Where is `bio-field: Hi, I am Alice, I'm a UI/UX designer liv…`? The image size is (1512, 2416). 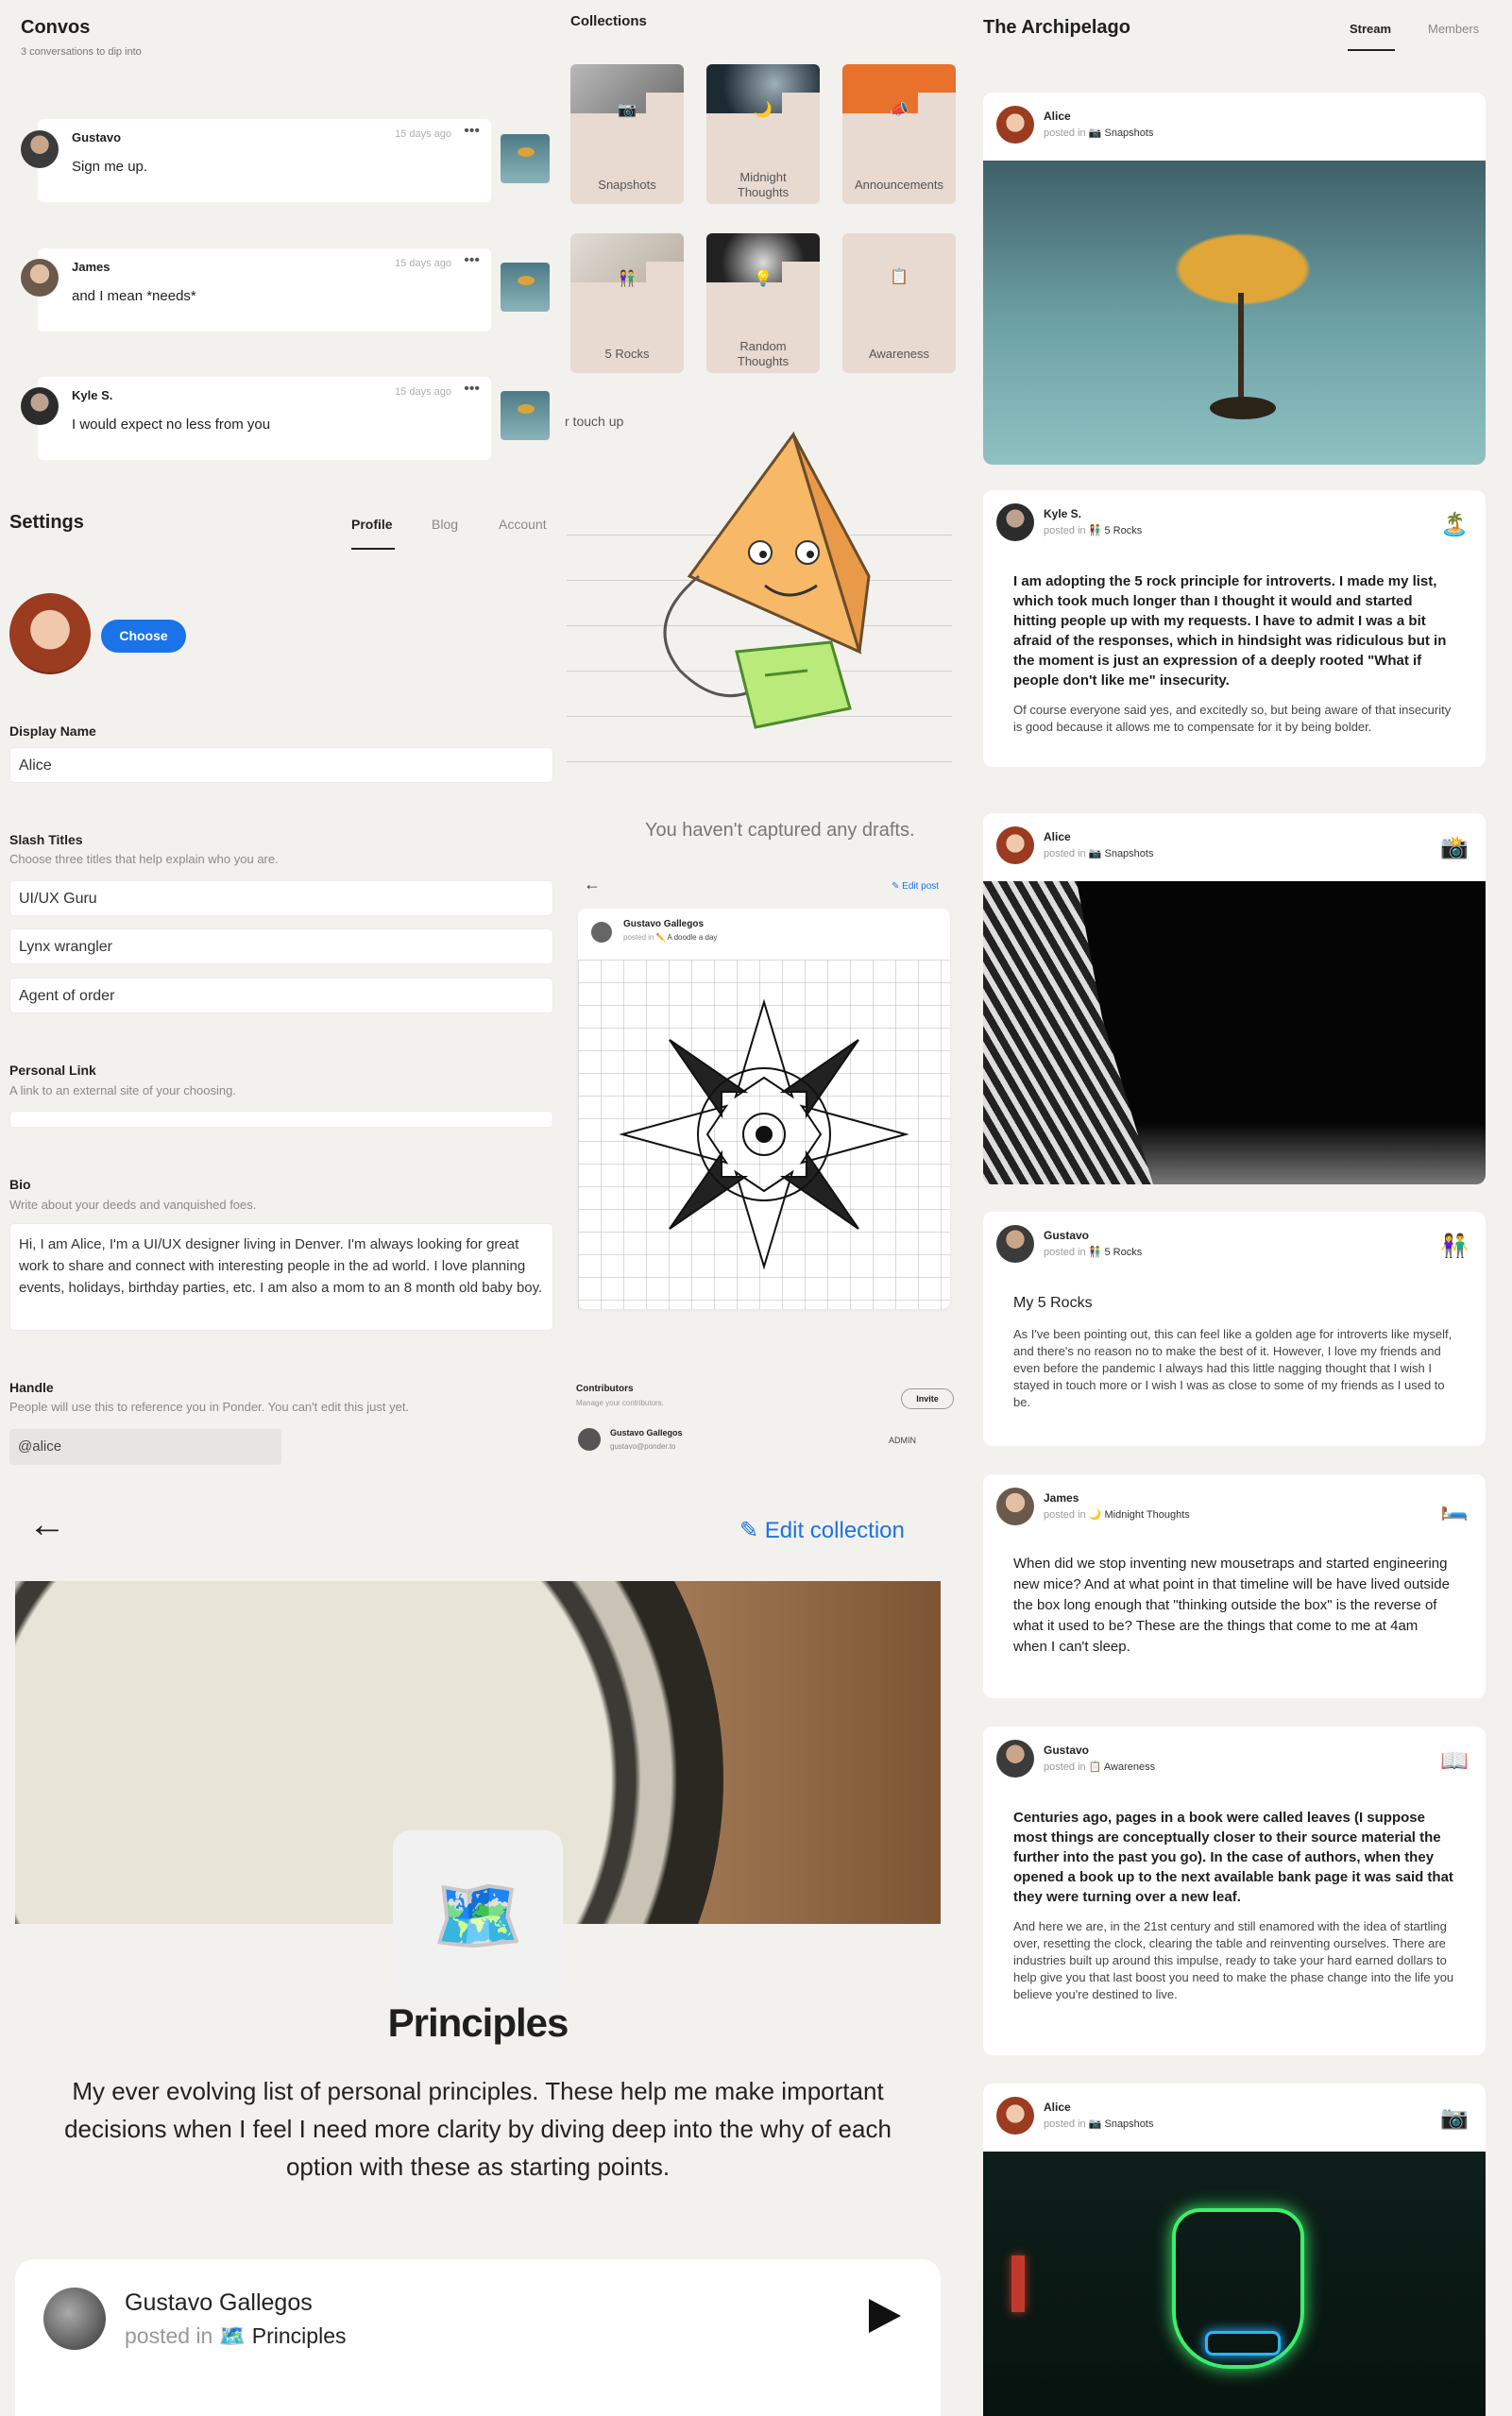
bio-field: Hi, I am Alice, I'm a UI/UX designer liv… is located at coordinates (281, 1277).